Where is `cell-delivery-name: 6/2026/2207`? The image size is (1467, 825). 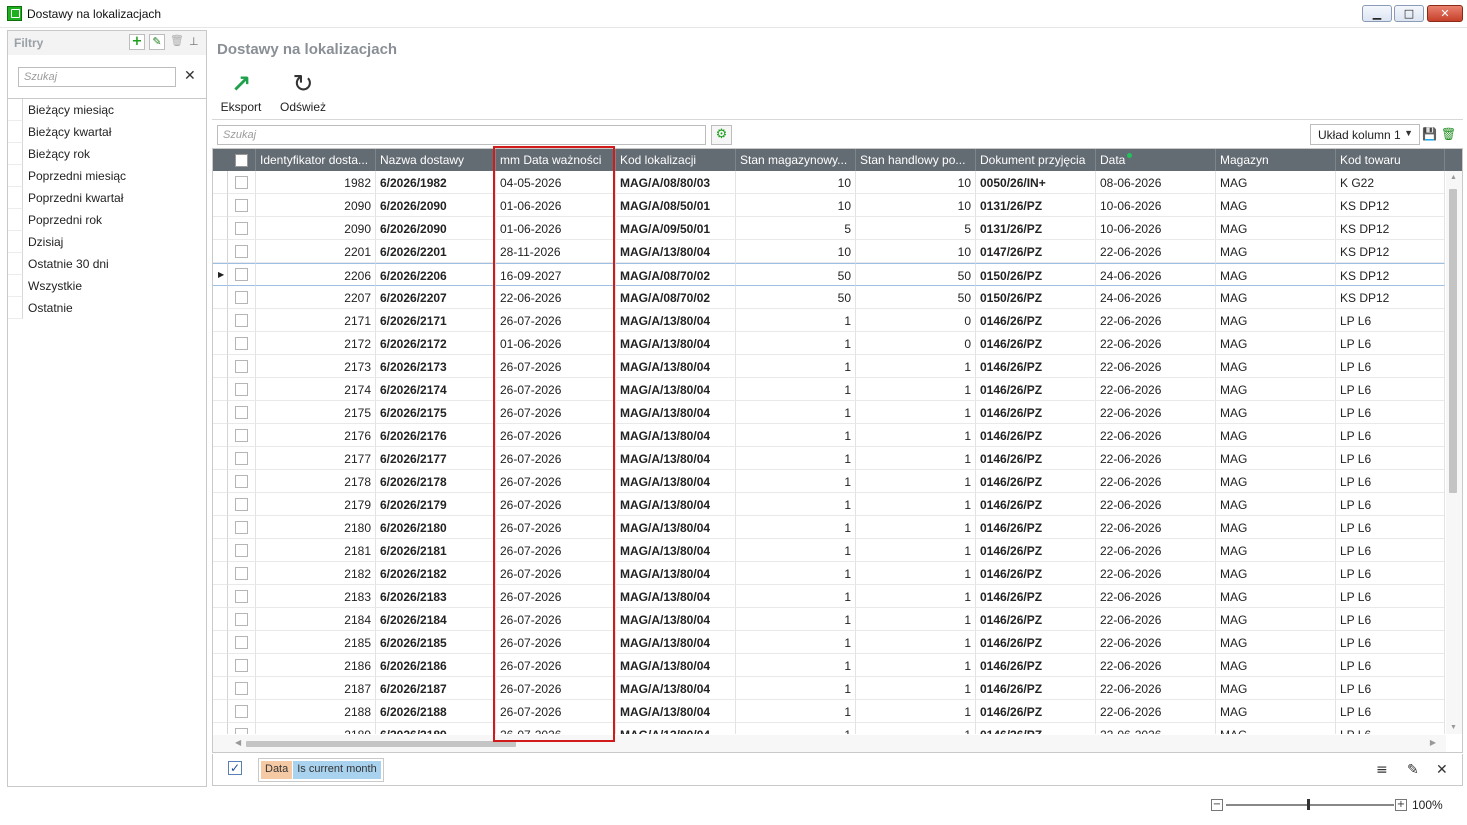 cell-delivery-name: 6/2026/2207 is located at coordinates (436, 297).